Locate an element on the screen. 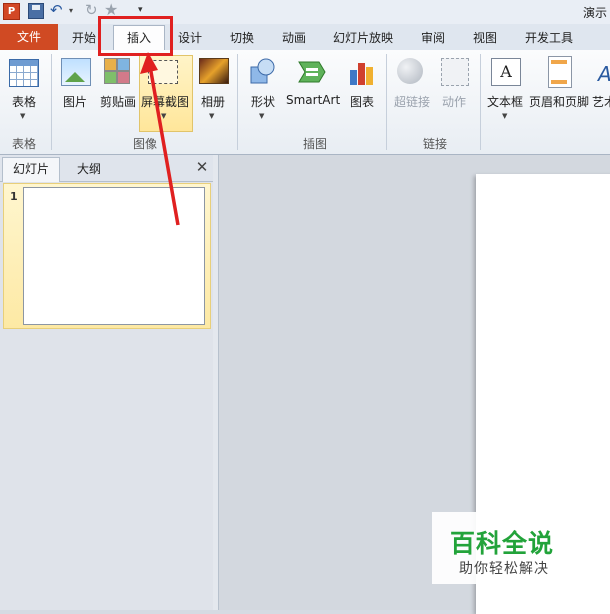  tab-outline: 大纲 is located at coordinates (89, 169).